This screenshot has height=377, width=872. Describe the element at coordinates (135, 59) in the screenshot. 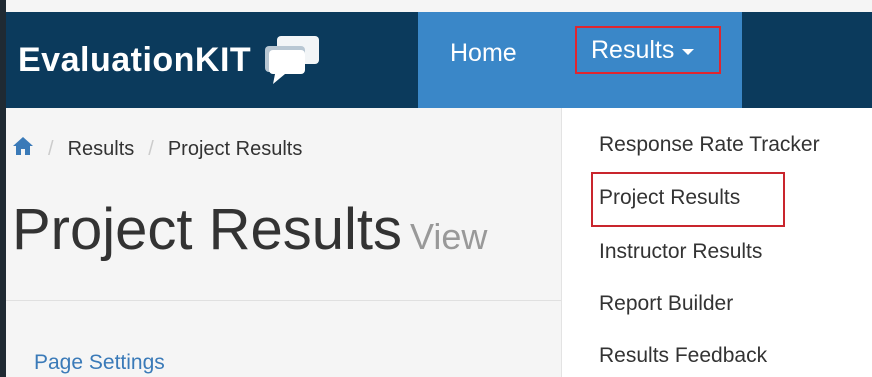

I see `brand-name: EvaluationKIT` at that location.